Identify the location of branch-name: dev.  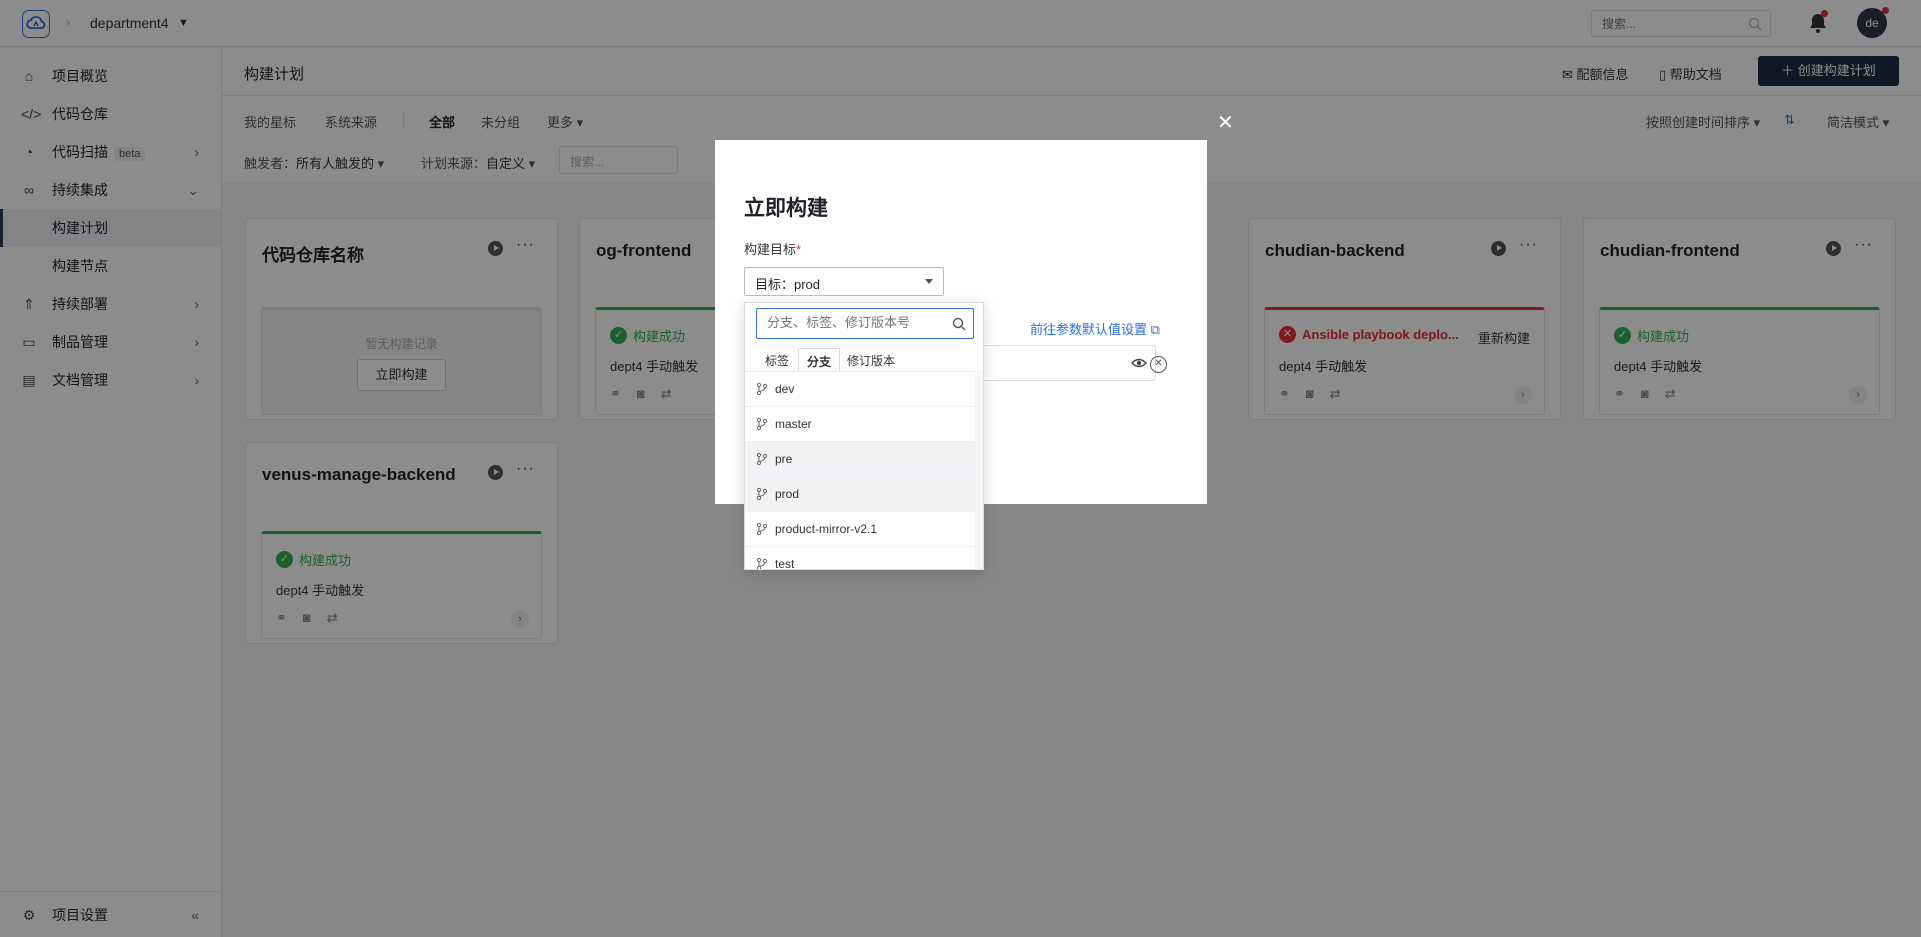
(785, 389).